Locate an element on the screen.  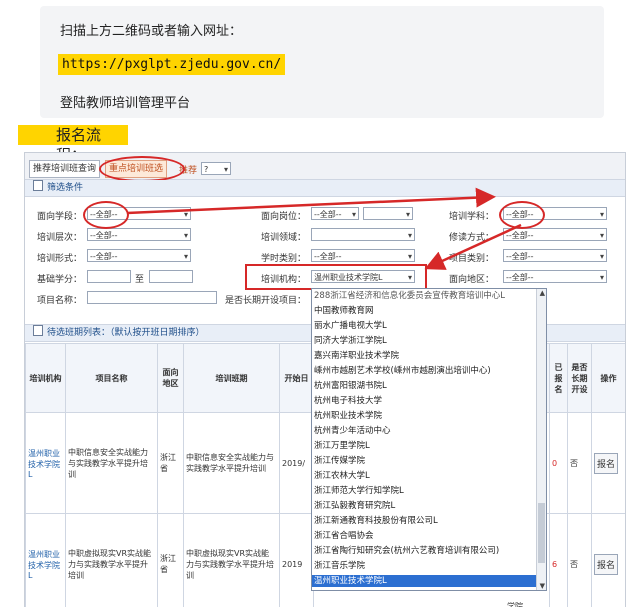
dropdown-option: 浙江农林大学L is located at coordinates (342, 476).